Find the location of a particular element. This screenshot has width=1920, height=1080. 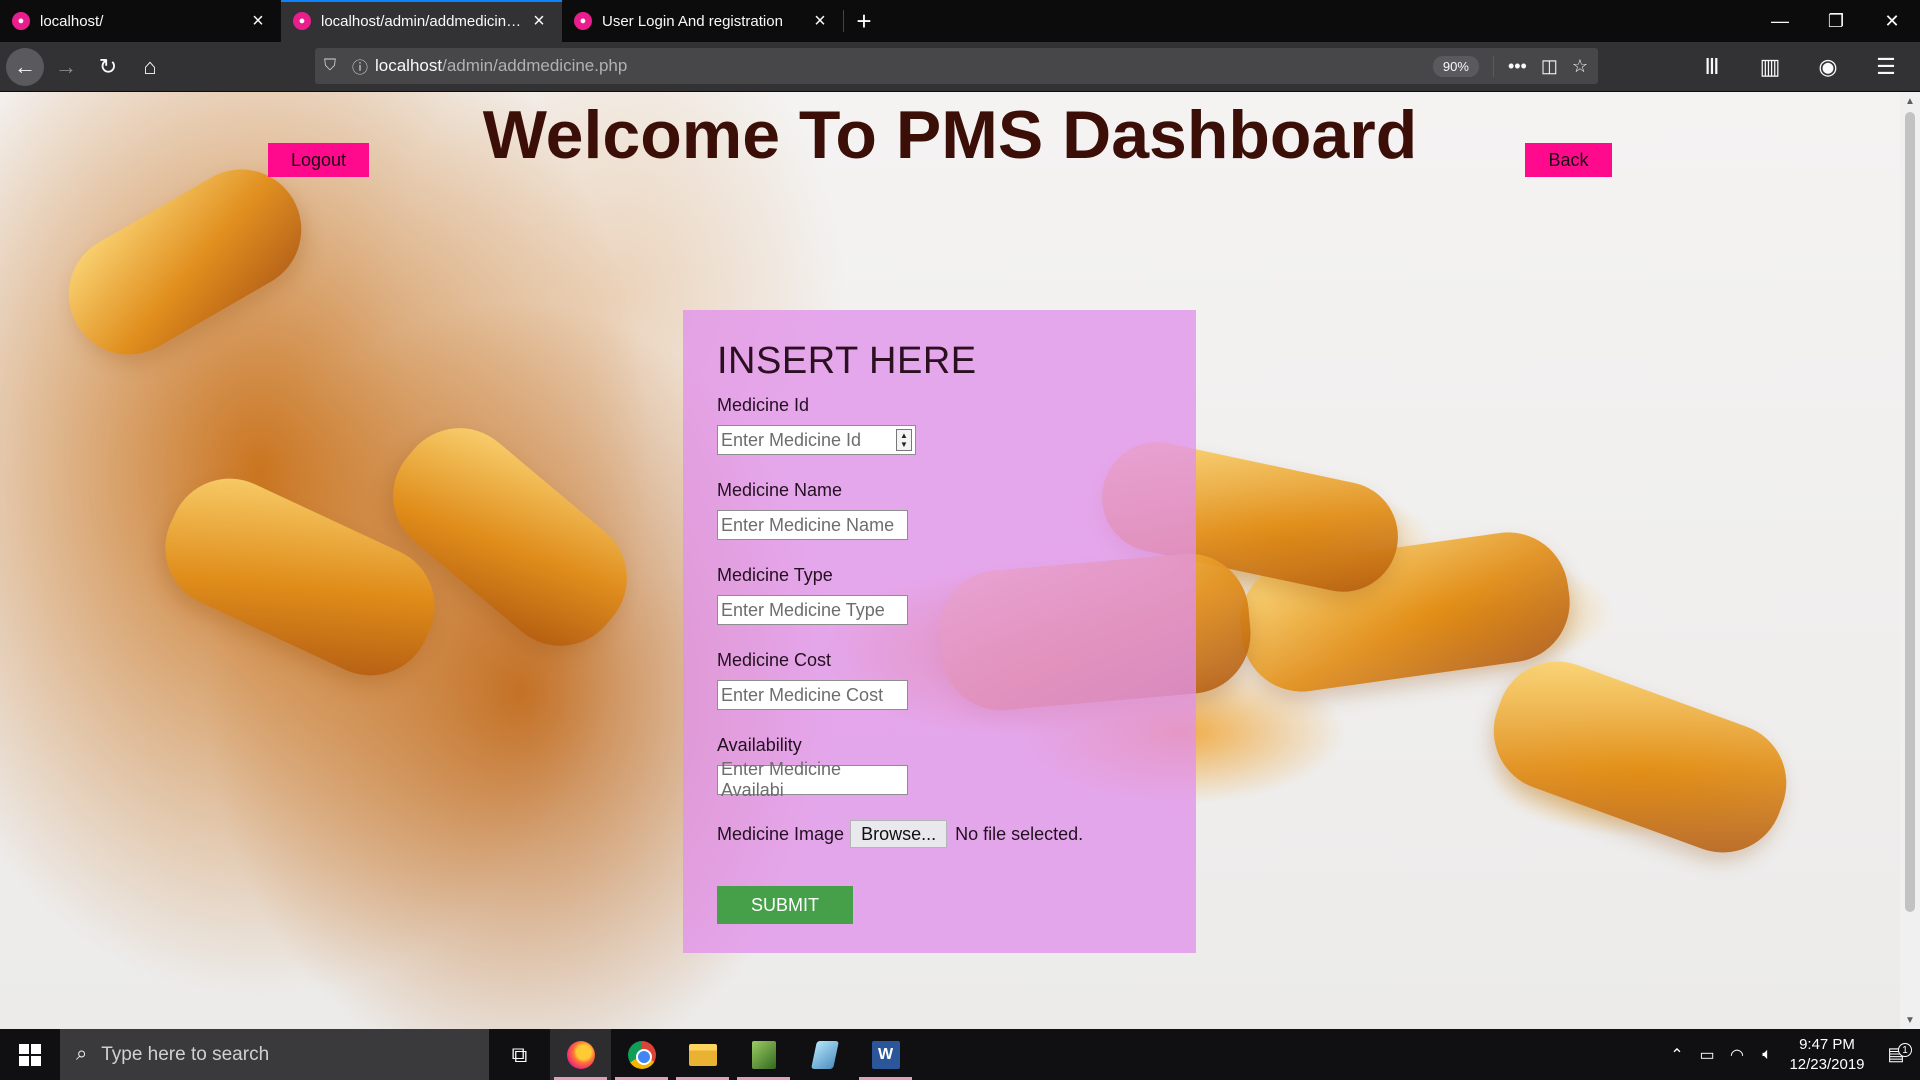

scroll-up-icon: ▲ is located at coordinates (1910, 101).